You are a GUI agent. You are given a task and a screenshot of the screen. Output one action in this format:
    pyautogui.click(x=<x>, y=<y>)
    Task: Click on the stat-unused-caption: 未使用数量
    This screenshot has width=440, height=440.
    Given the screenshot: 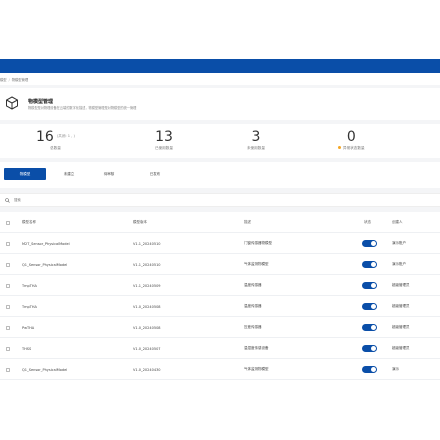 What is the action you would take?
    pyautogui.click(x=256, y=148)
    